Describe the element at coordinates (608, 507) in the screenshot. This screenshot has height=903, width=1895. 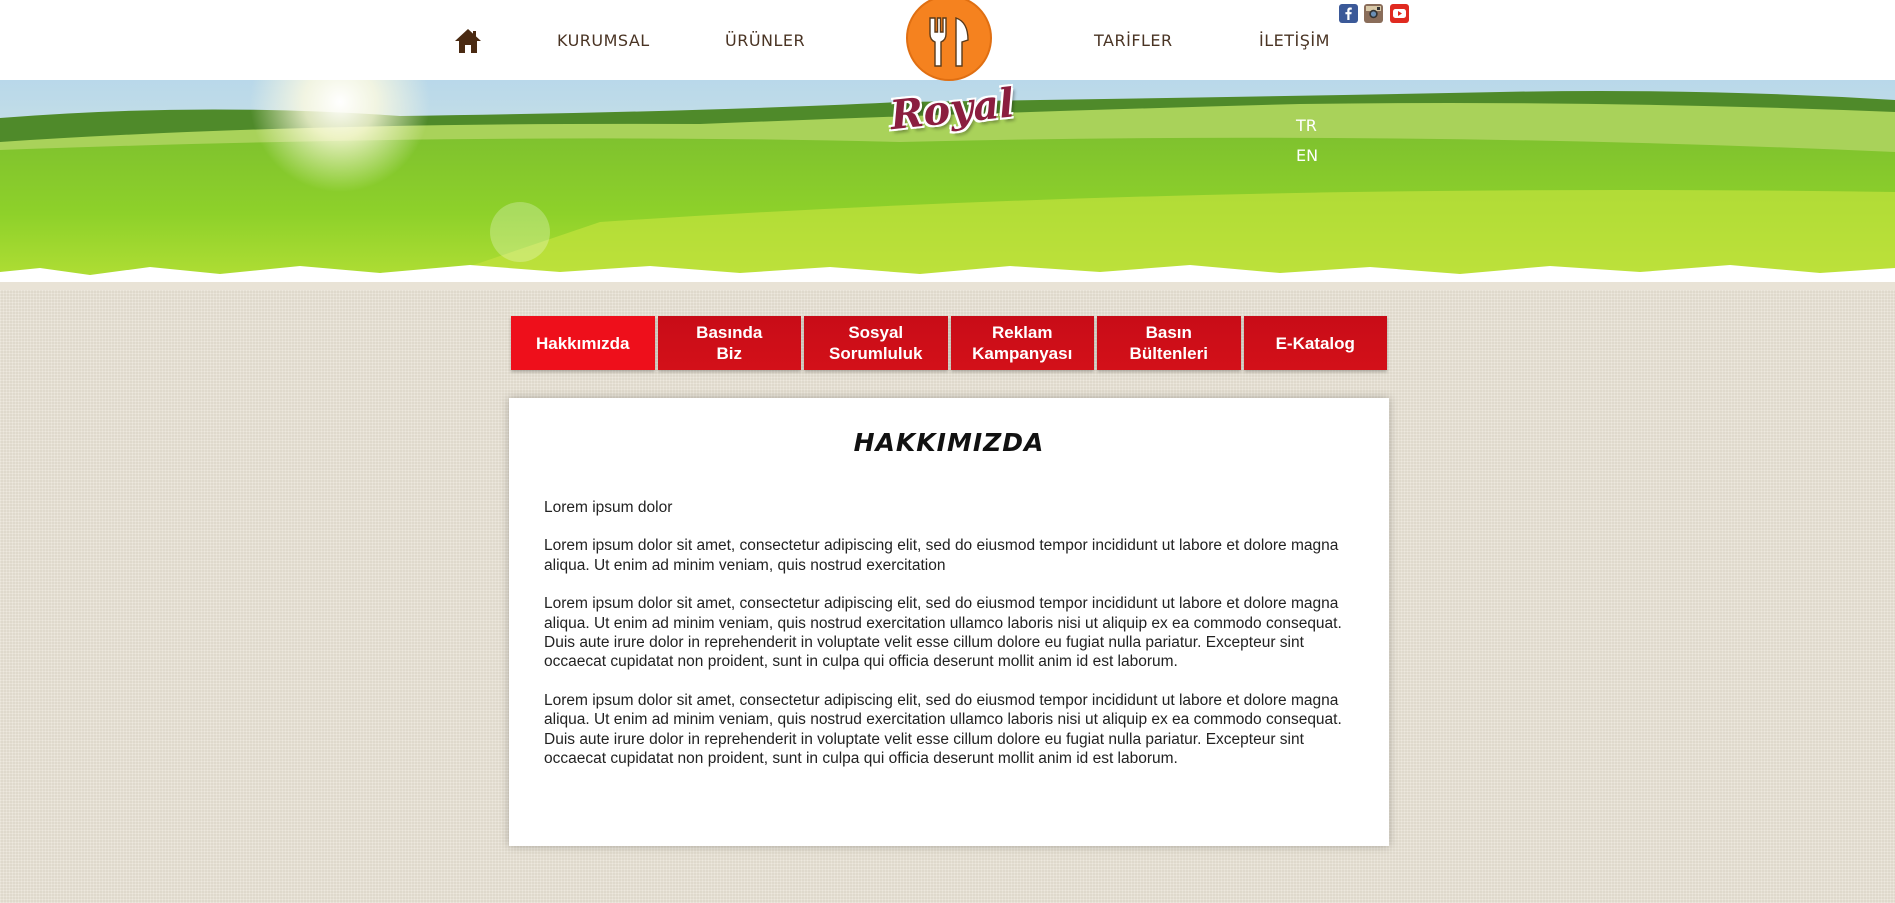
I see `paragraph: Lorem ipsum dolor` at that location.